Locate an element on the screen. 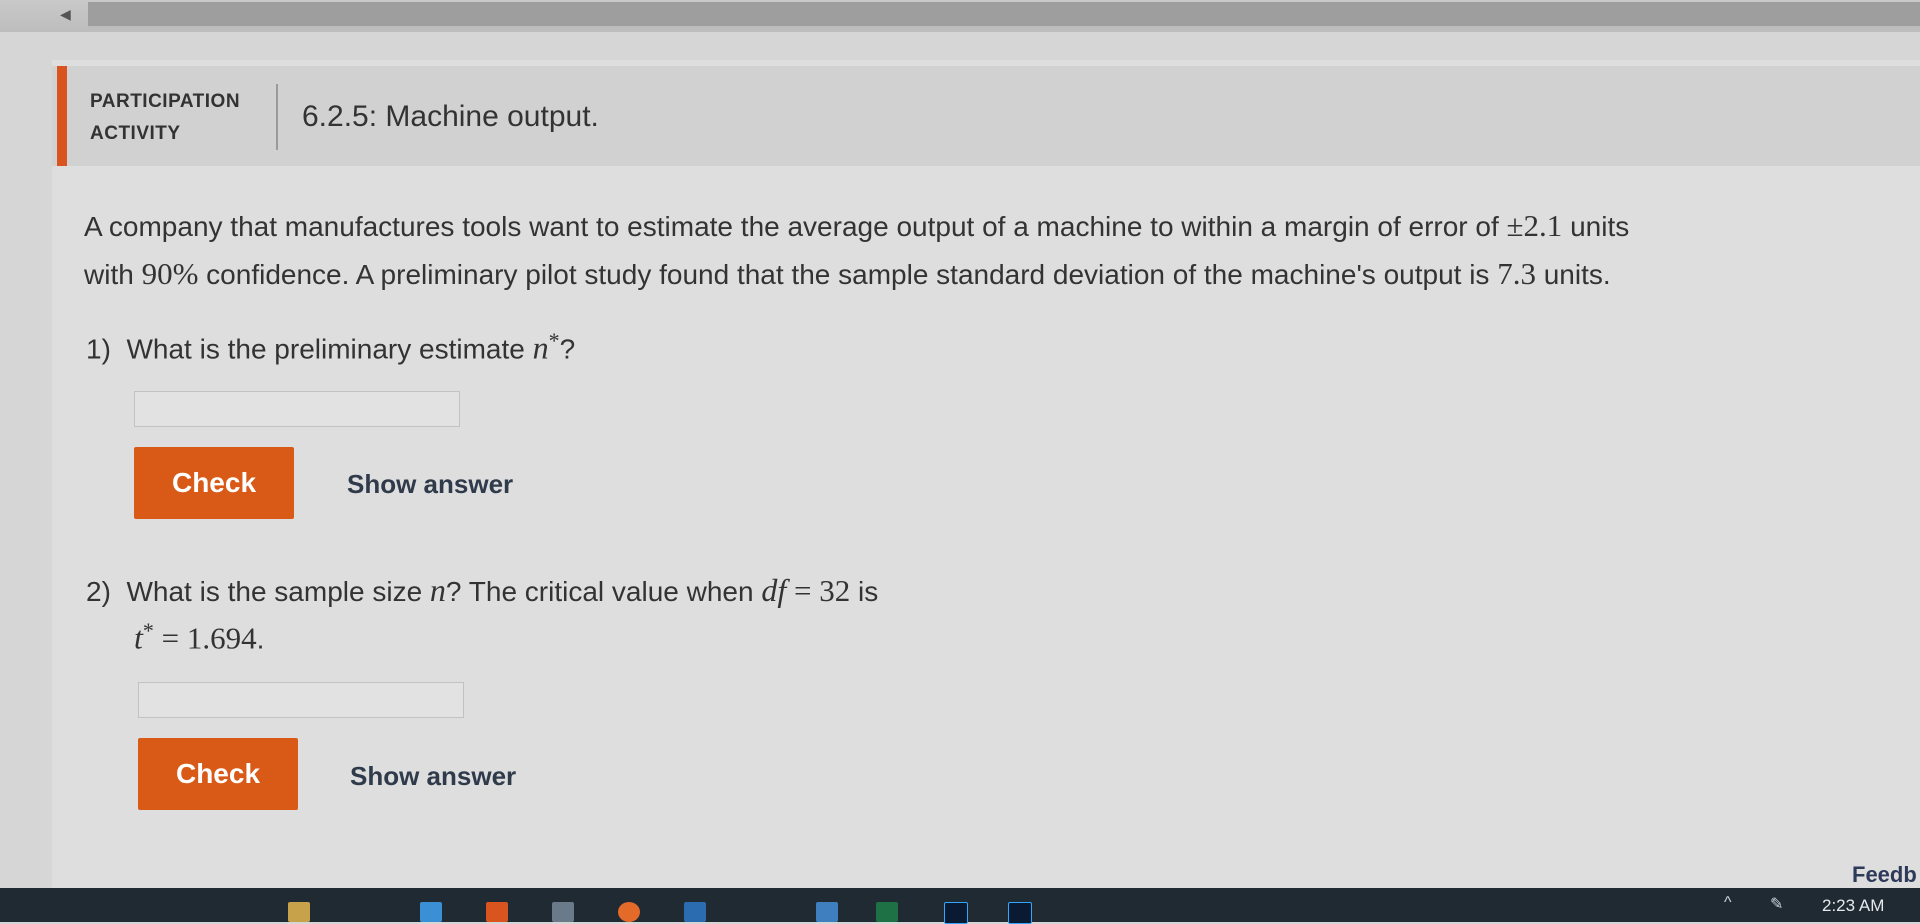 This screenshot has height=924, width=1920. scroll-left-arrow-icon: ◀ is located at coordinates (65, 14).